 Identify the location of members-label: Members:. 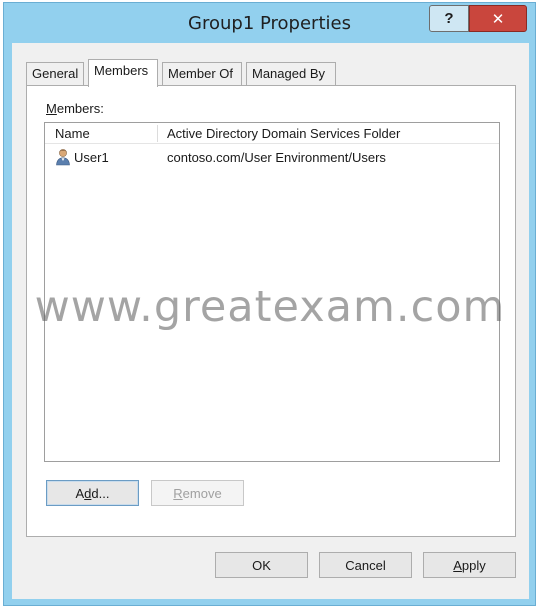
(75, 108).